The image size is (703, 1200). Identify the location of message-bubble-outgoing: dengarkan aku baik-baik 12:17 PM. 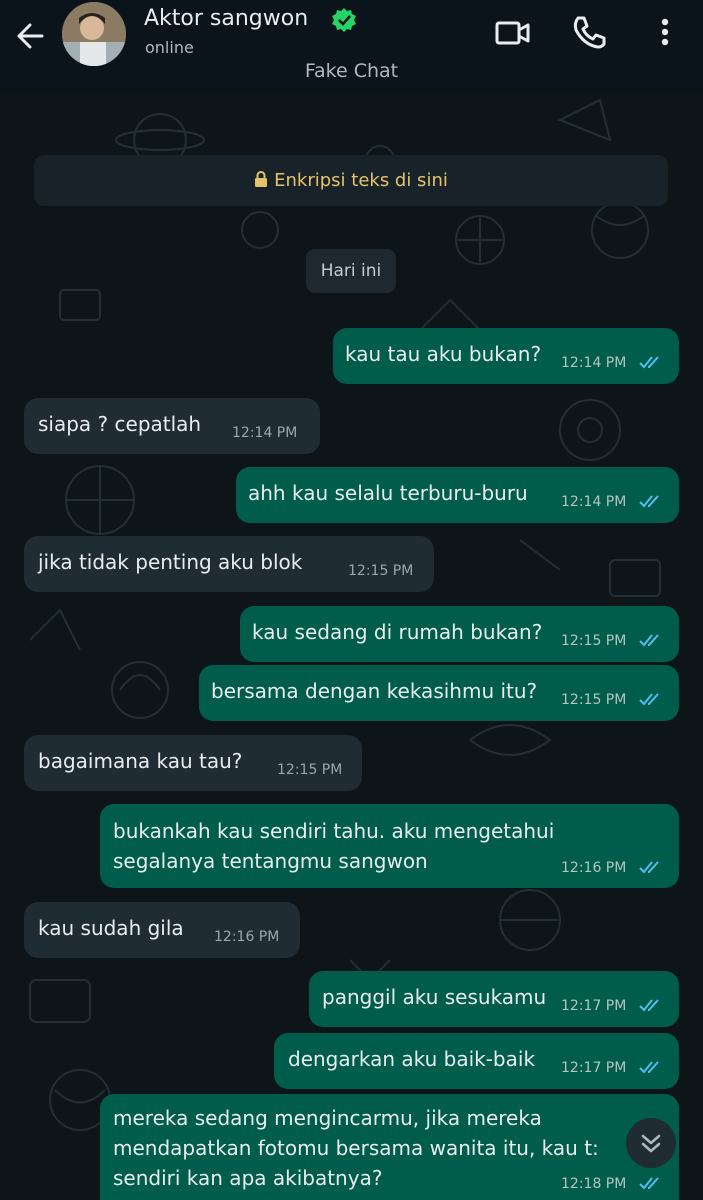
(476, 1061).